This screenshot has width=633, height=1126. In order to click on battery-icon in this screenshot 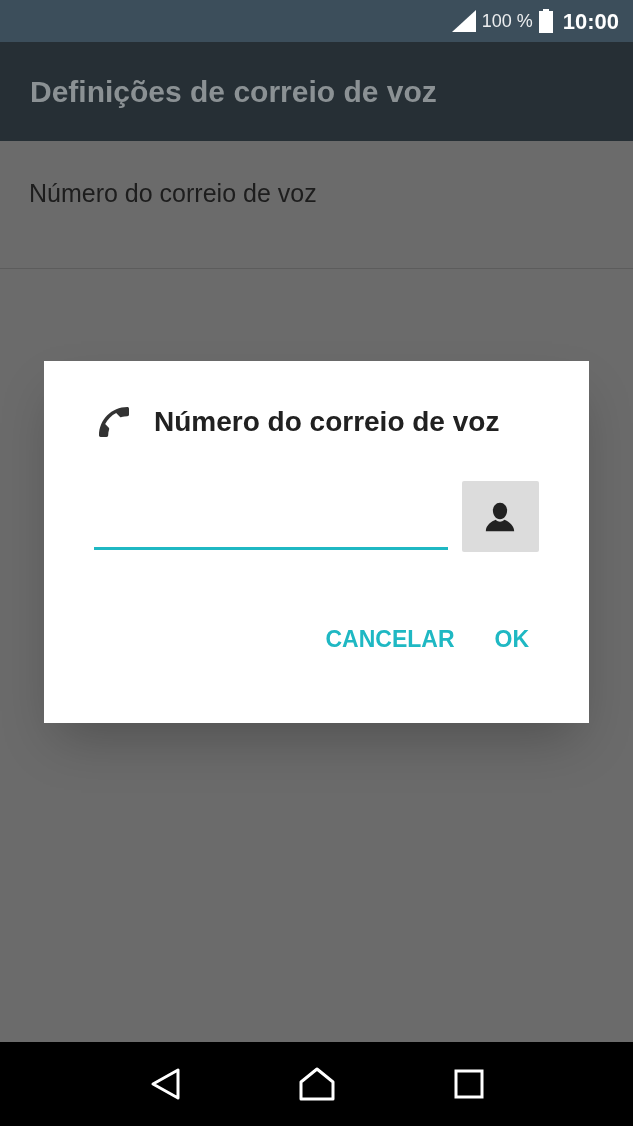, I will do `click(545, 21)`.